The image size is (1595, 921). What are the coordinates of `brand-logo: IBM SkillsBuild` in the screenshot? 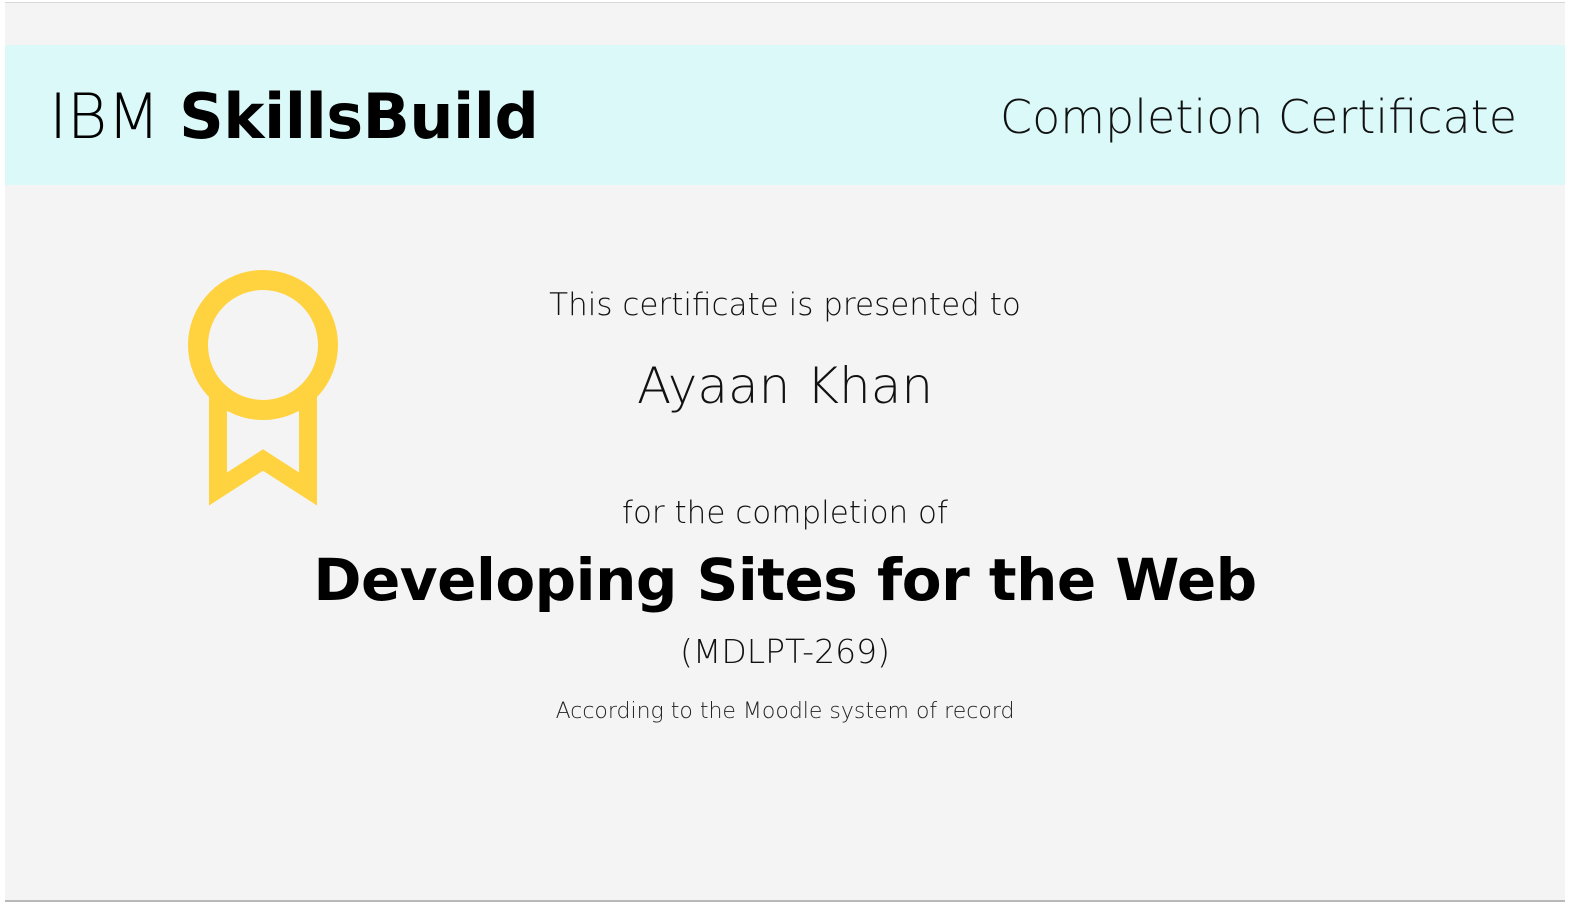 It's located at (294, 117).